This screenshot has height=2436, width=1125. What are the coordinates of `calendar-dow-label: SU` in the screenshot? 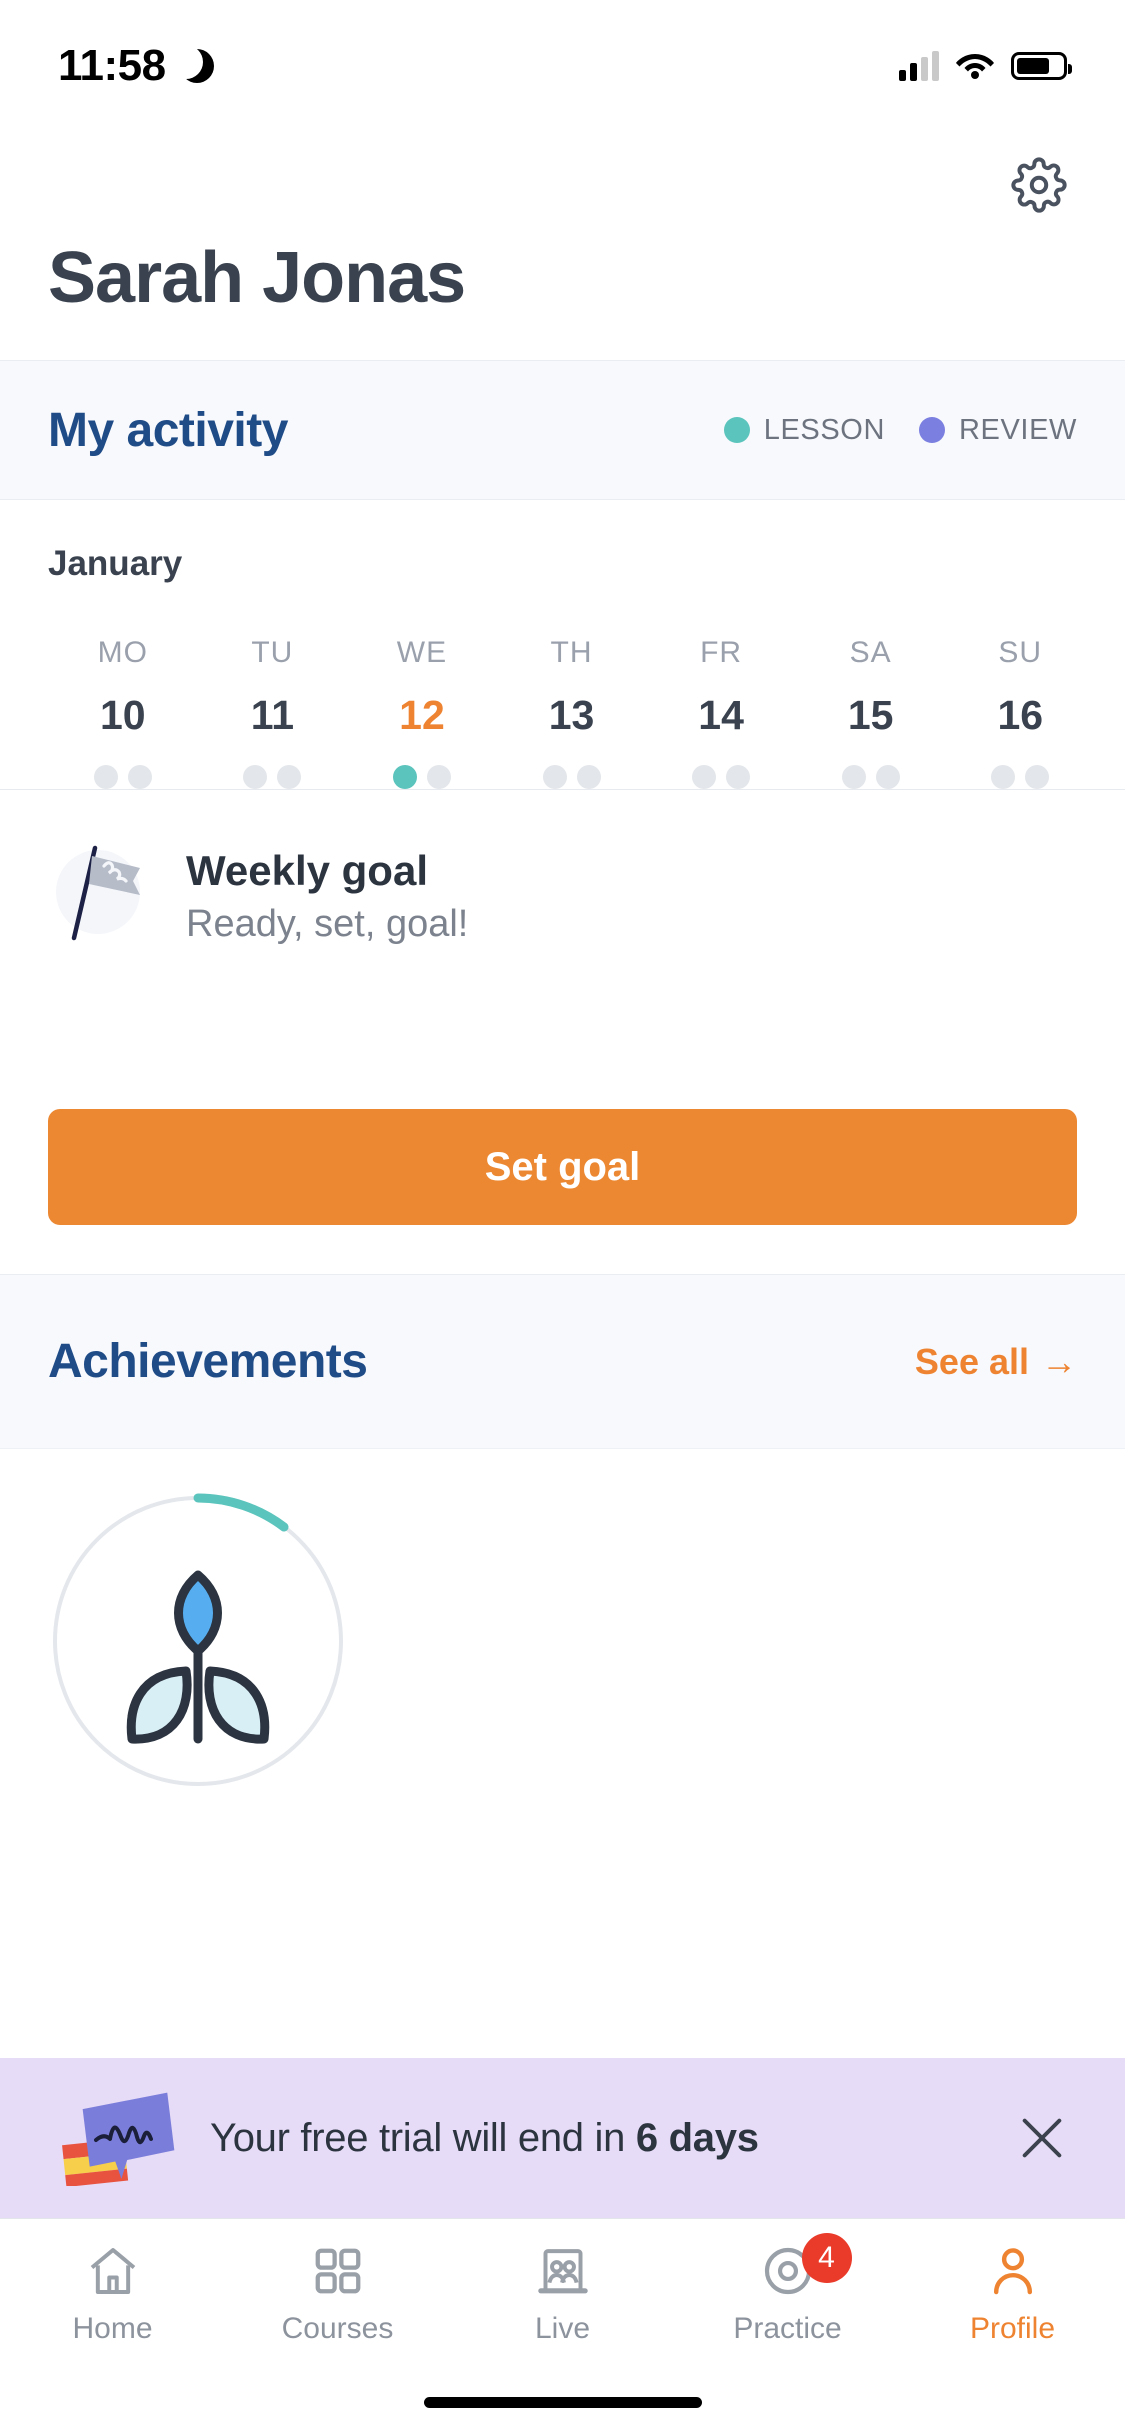 It's located at (1020, 652).